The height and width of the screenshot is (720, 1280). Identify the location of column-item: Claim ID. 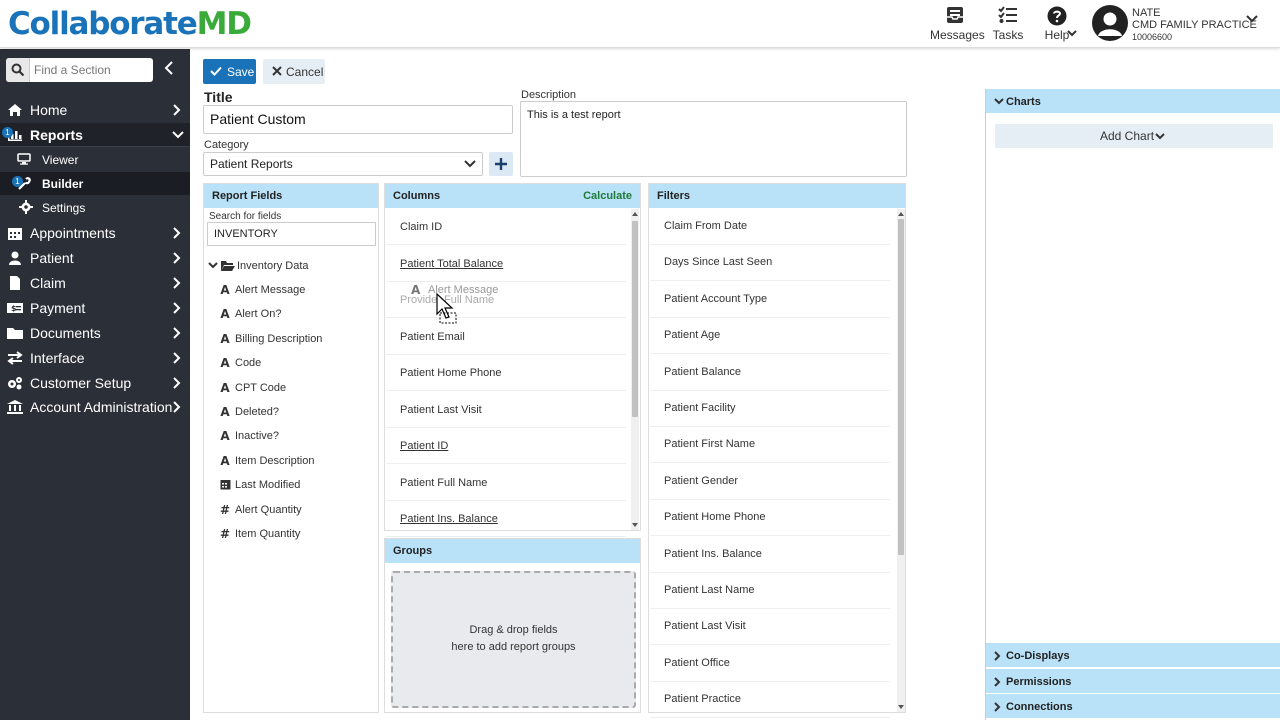
(506, 227).